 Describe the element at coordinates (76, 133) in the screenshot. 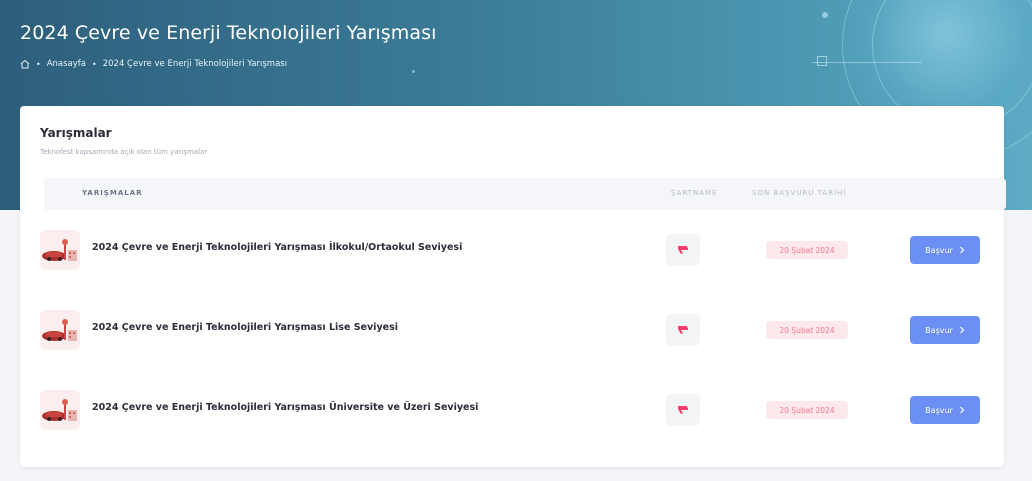

I see `card-title: Yarışmalar` at that location.